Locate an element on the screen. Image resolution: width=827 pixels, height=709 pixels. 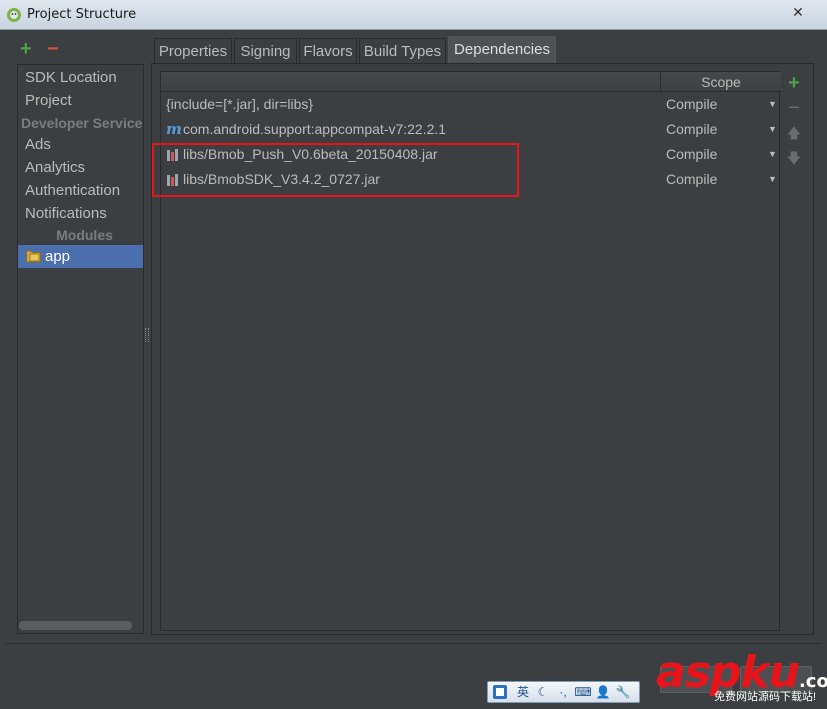
dependency-name: {include=[*.jar], dir=libs} is located at coordinates (240, 104).